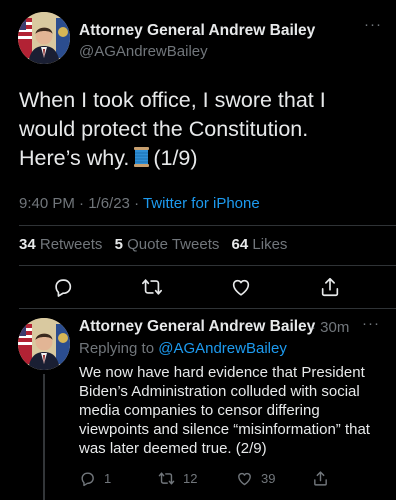  I want to click on reply-button: 1, so click(95, 478).